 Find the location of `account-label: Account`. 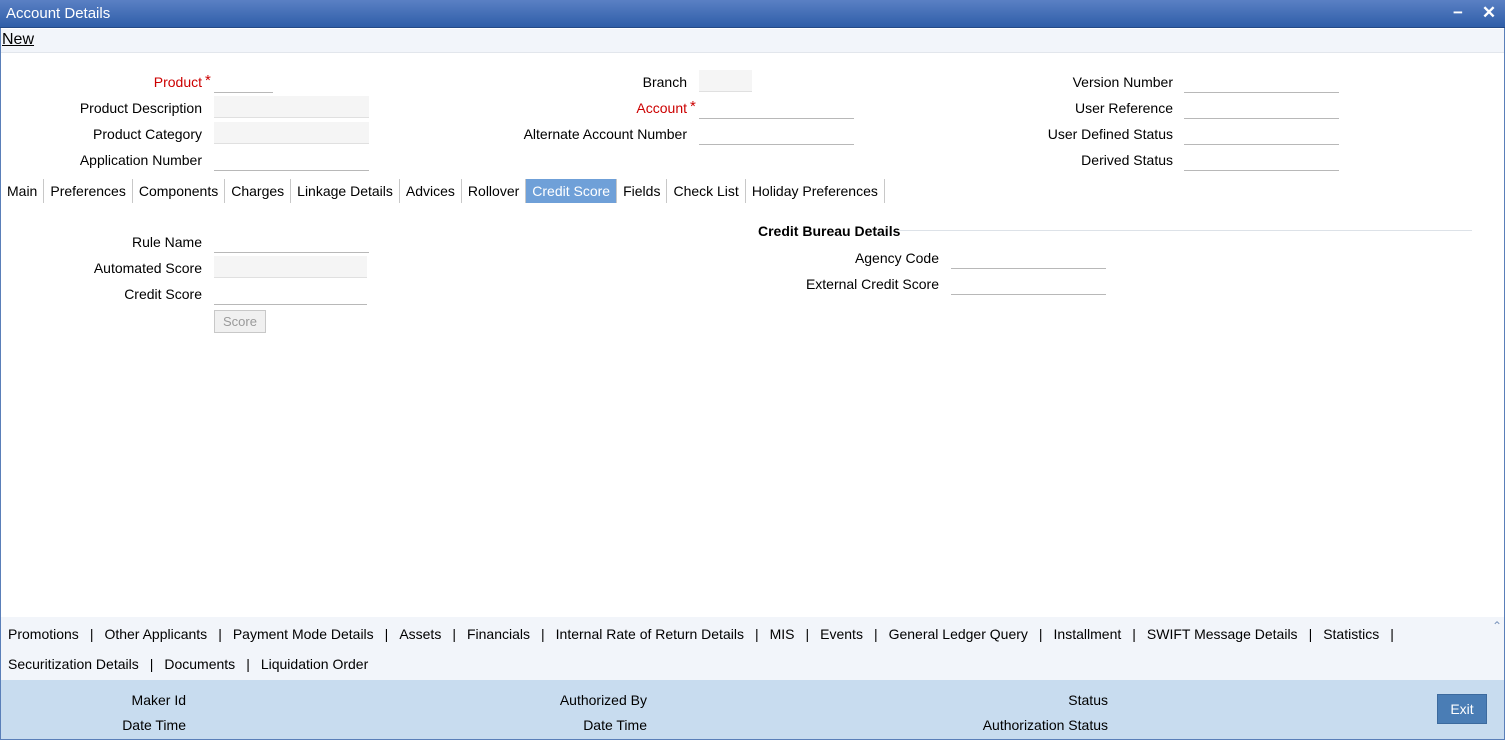

account-label: Account is located at coordinates (661, 108).